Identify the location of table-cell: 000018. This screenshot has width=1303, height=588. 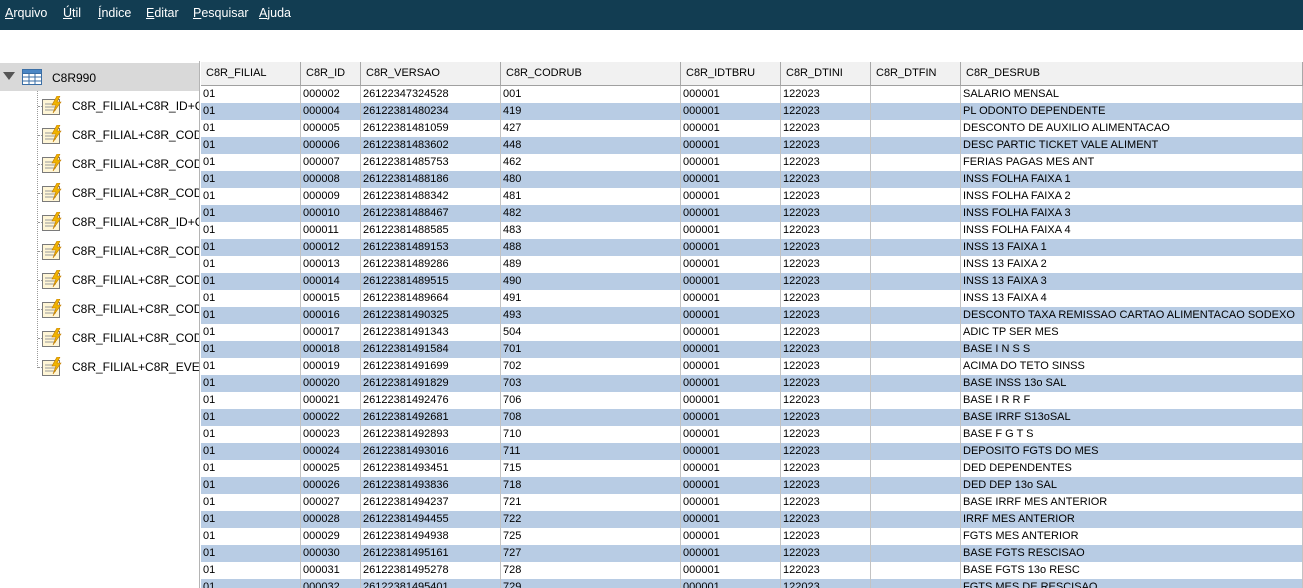
(331, 349).